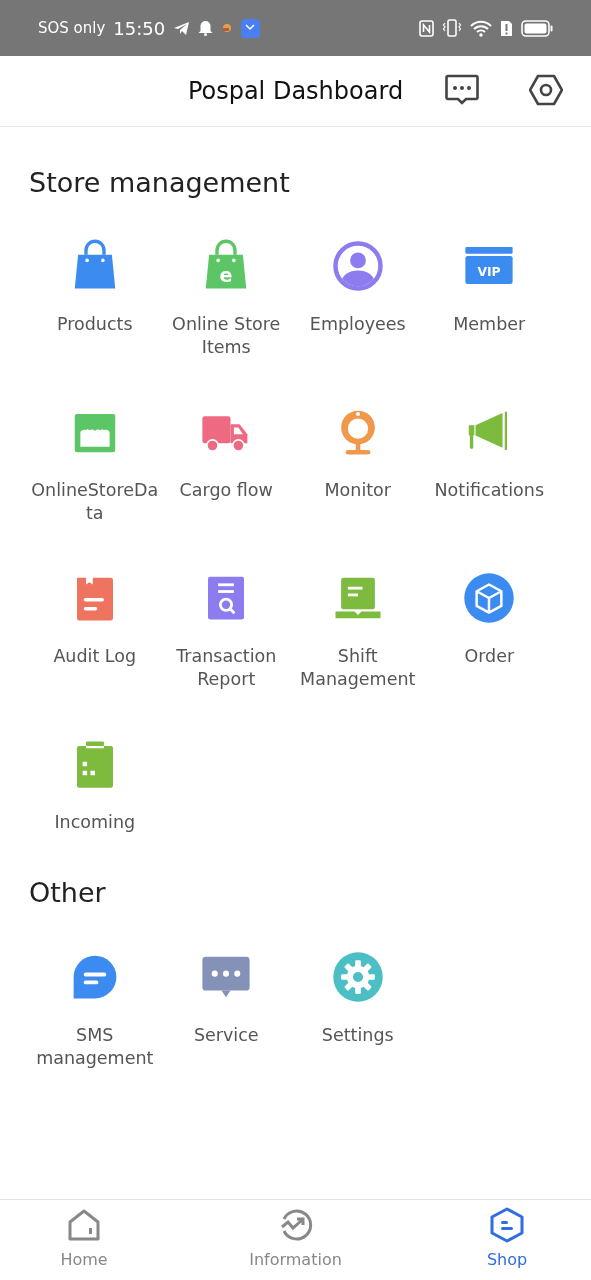 This screenshot has height=1280, width=591. I want to click on menu-item: OnlineStoreData, so click(95, 502).